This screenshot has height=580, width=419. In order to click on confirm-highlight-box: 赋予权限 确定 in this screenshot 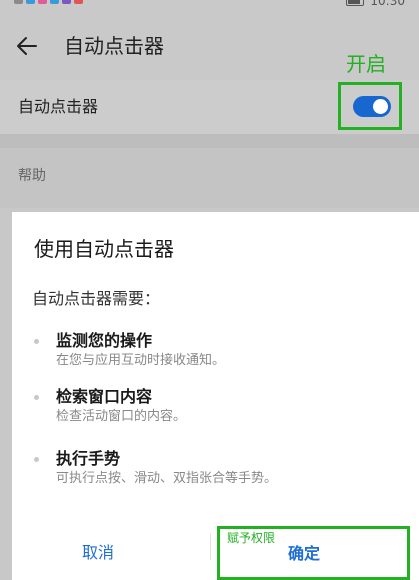, I will do `click(313, 553)`.